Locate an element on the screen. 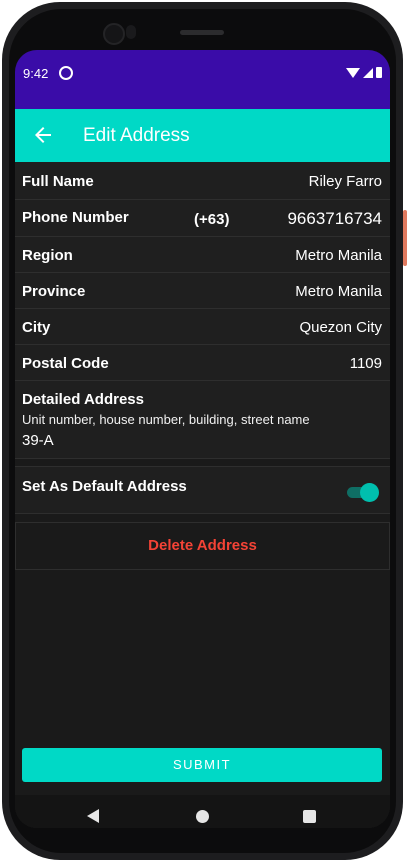  default-address-toggle is located at coordinates (363, 492).